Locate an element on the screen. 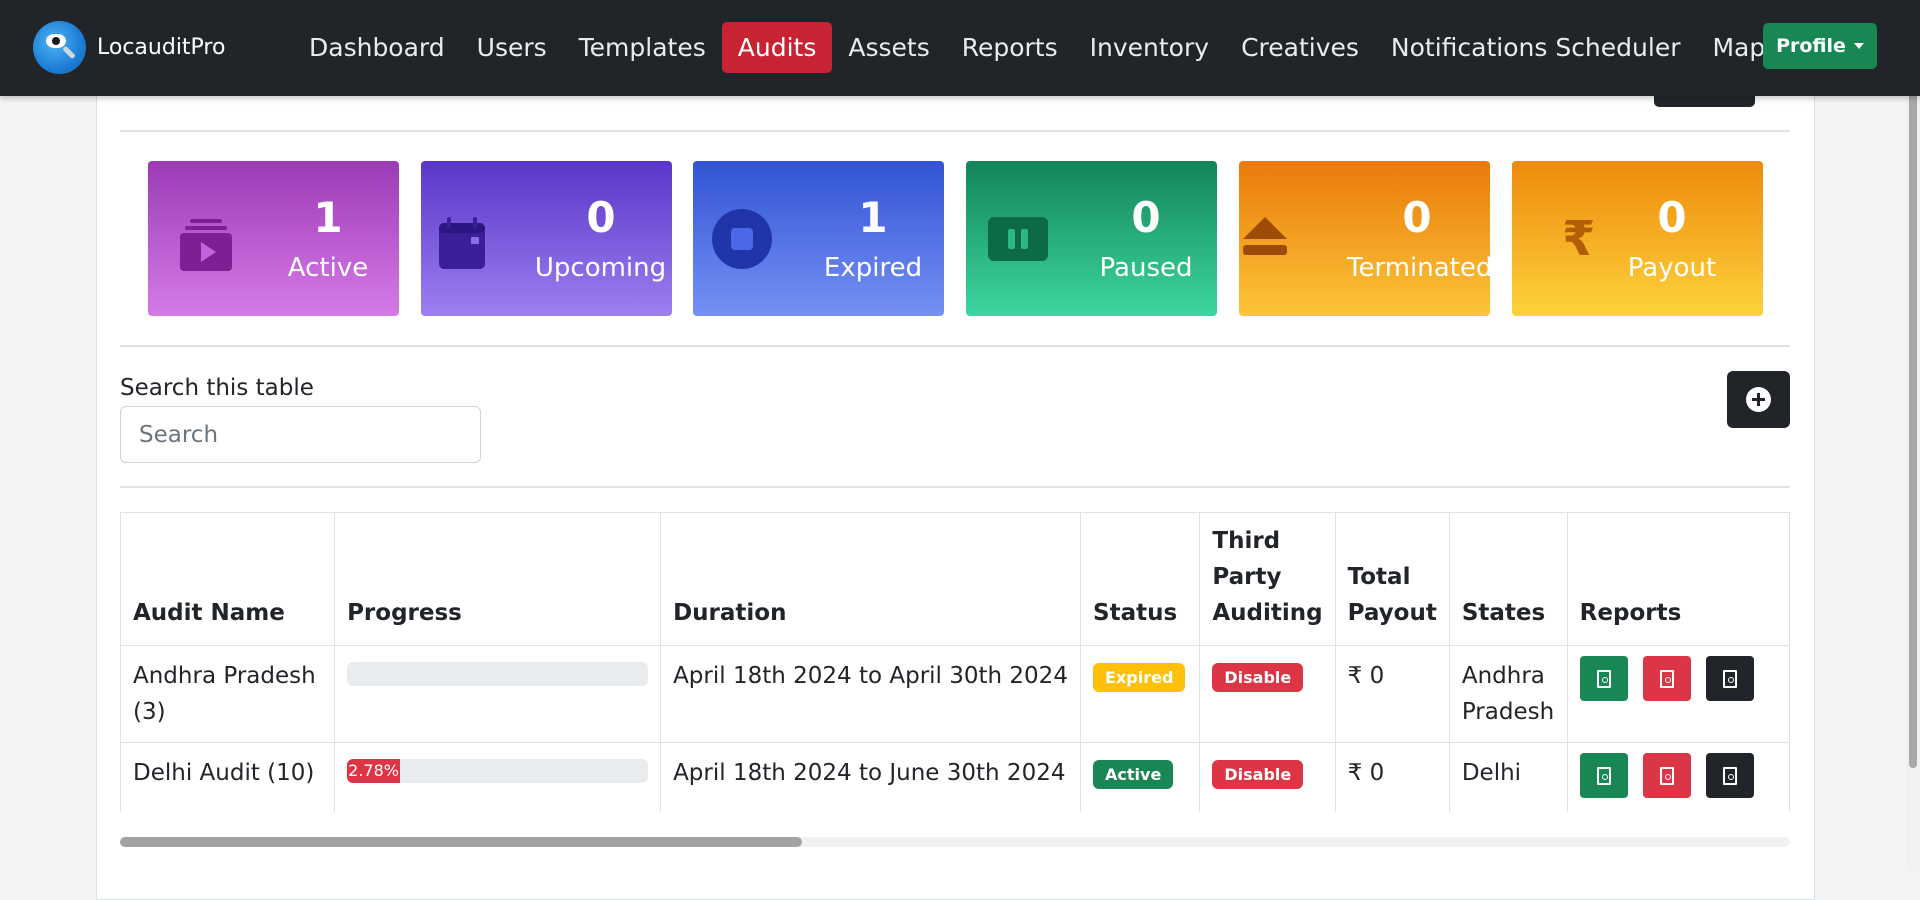 The image size is (1920, 900). states-cell: Delhi is located at coordinates (1508, 777).